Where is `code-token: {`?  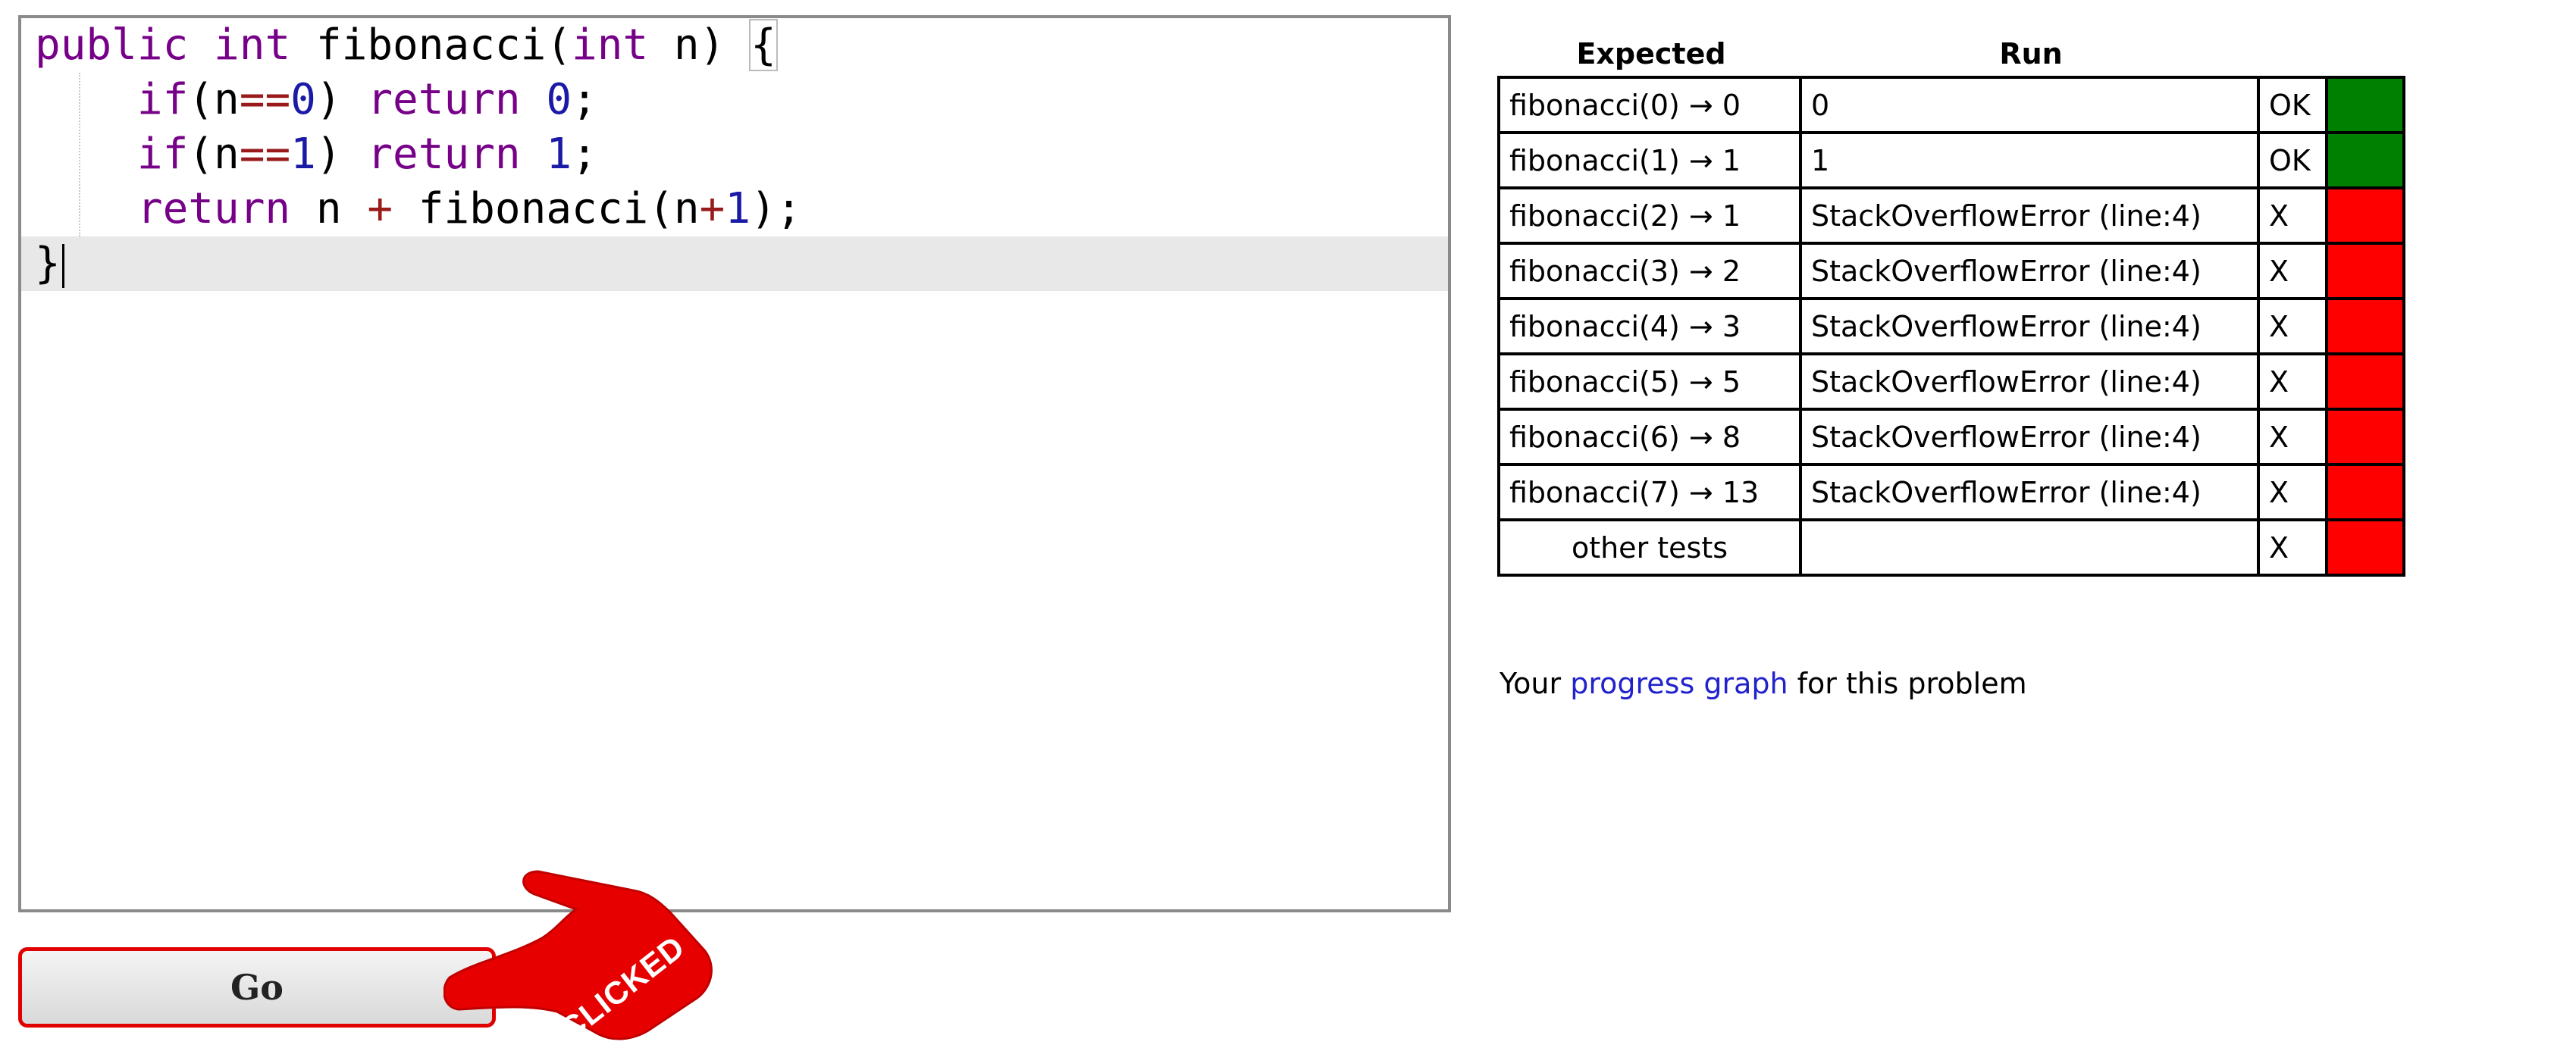 code-token: { is located at coordinates (764, 45).